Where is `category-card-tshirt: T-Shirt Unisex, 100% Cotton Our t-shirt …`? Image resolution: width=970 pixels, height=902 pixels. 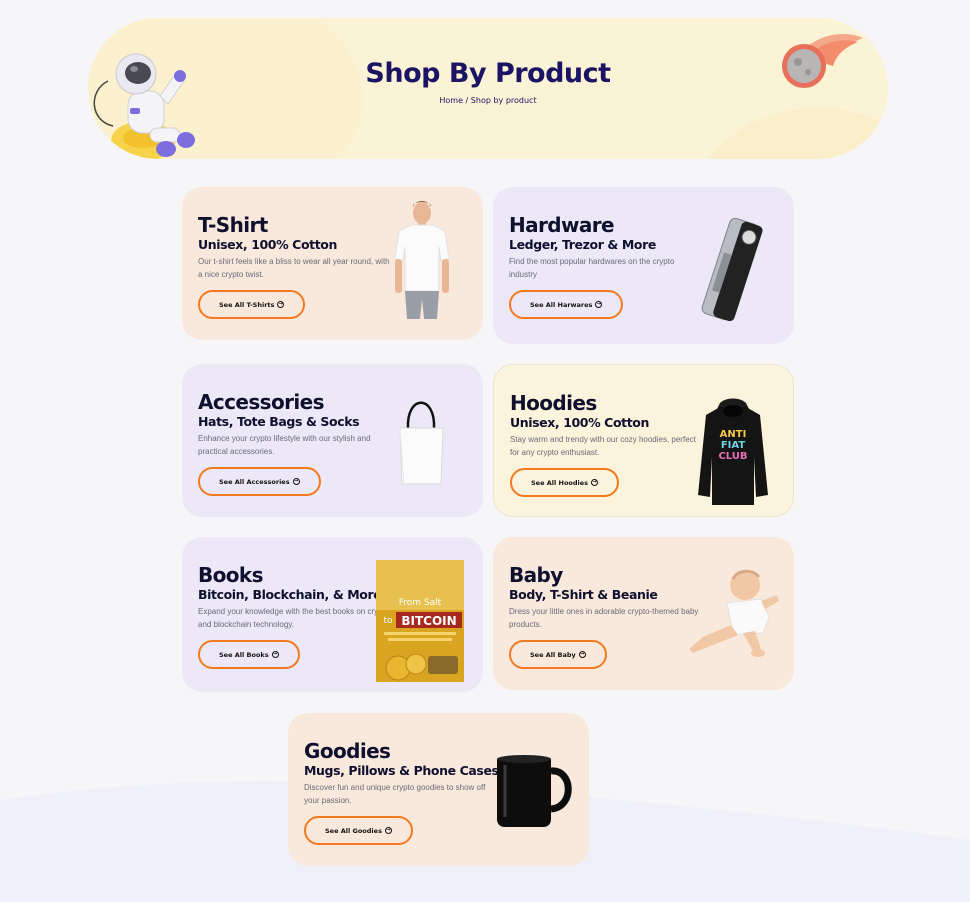 category-card-tshirt: T-Shirt Unisex, 100% Cotton Our t-shirt … is located at coordinates (332, 263).